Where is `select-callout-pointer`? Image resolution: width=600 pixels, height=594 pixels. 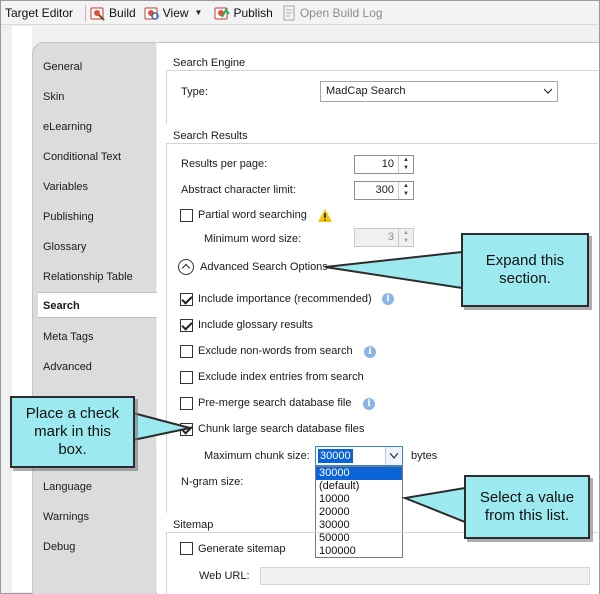
select-callout-pointer is located at coordinates (433, 505).